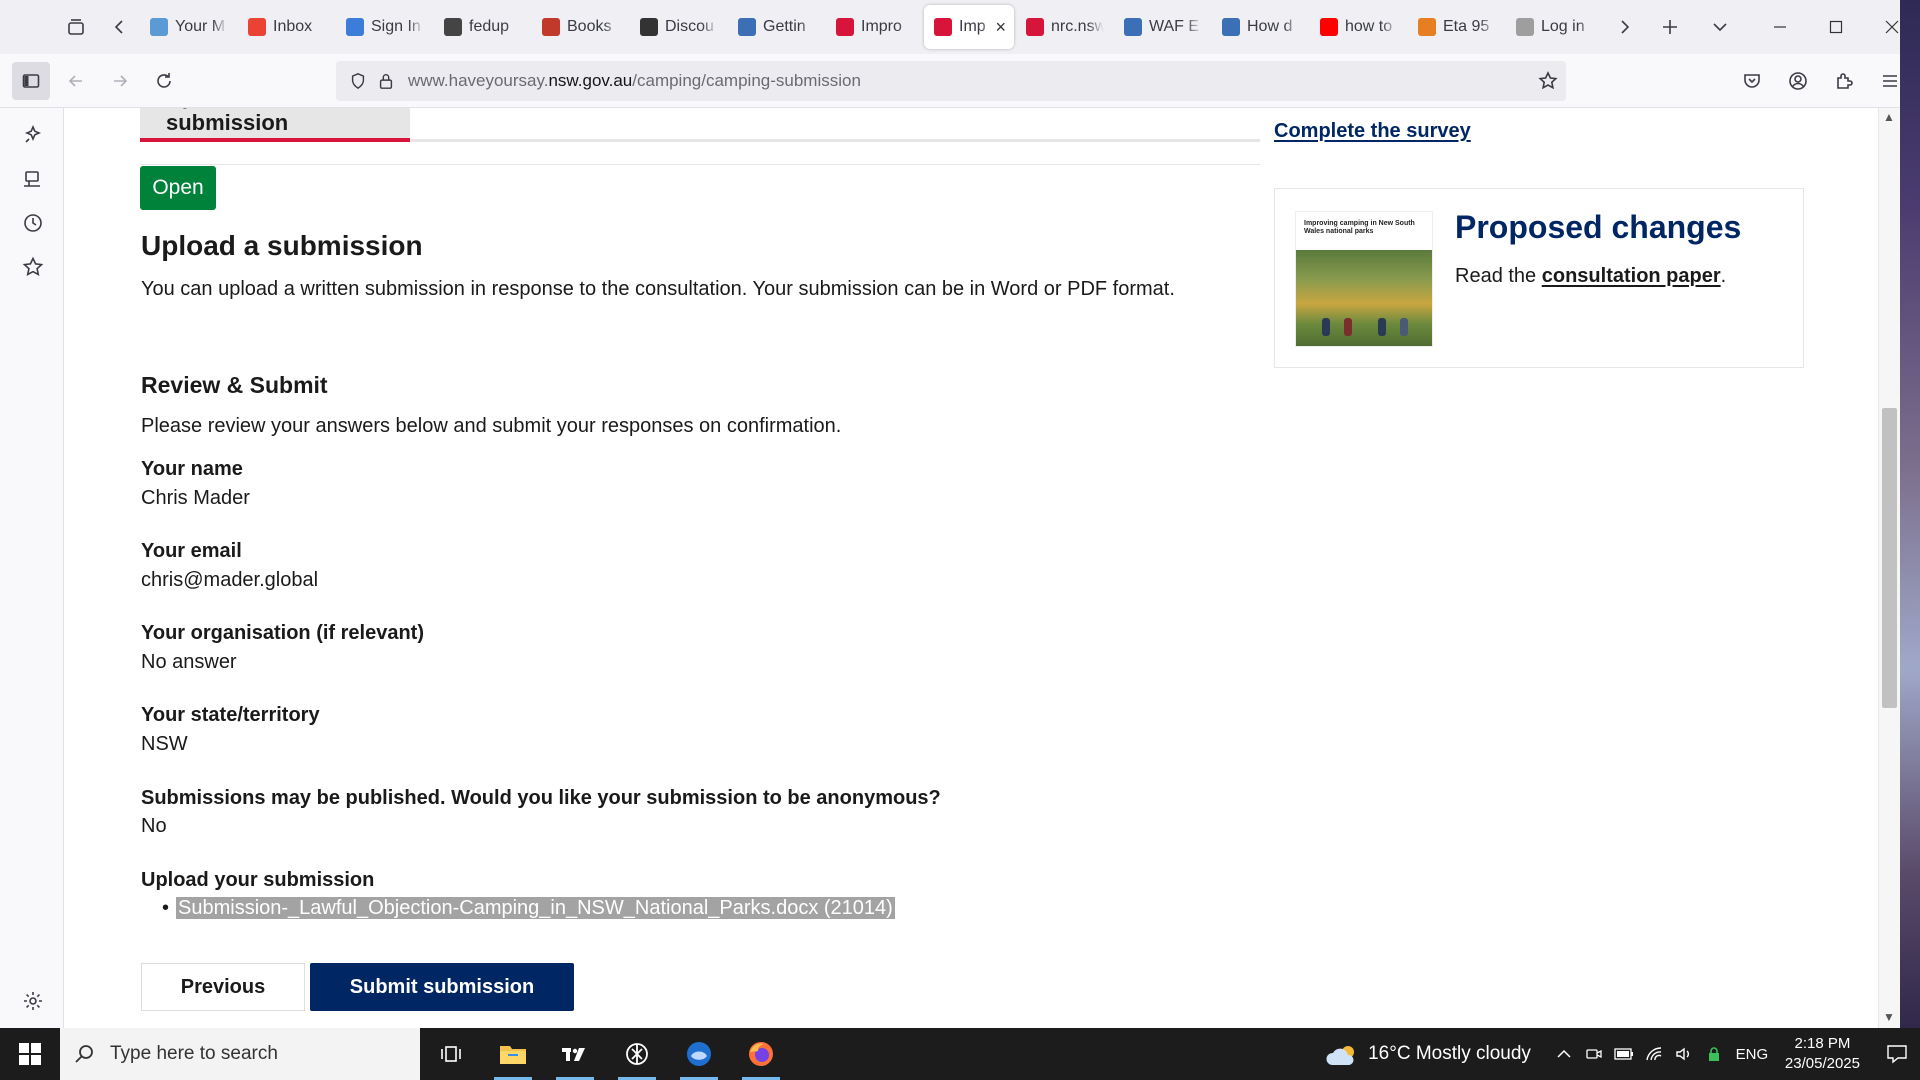 This screenshot has width=1920, height=1080. What do you see at coordinates (227, 121) in the screenshot?
I see `page-section-tab-label: Upload a submission` at bounding box center [227, 121].